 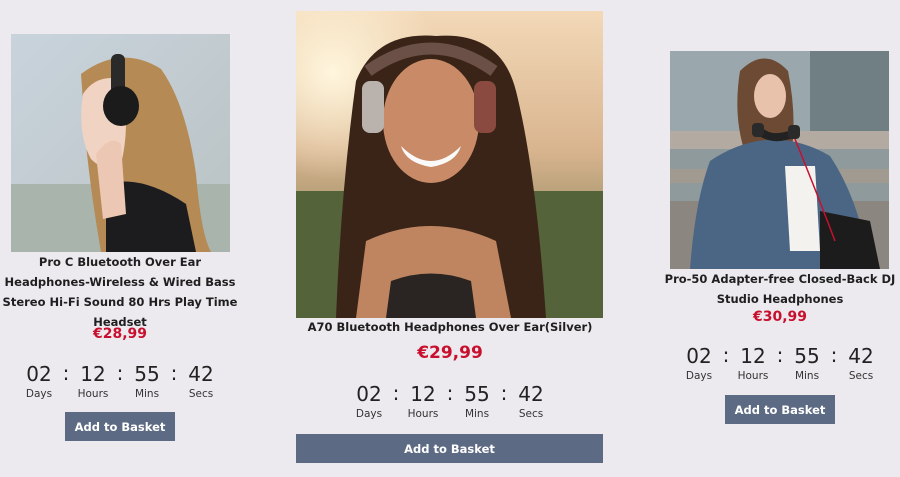 What do you see at coordinates (780, 279) in the screenshot?
I see `title-line: Pro-50 Adapter-free Closed-Back DJ` at bounding box center [780, 279].